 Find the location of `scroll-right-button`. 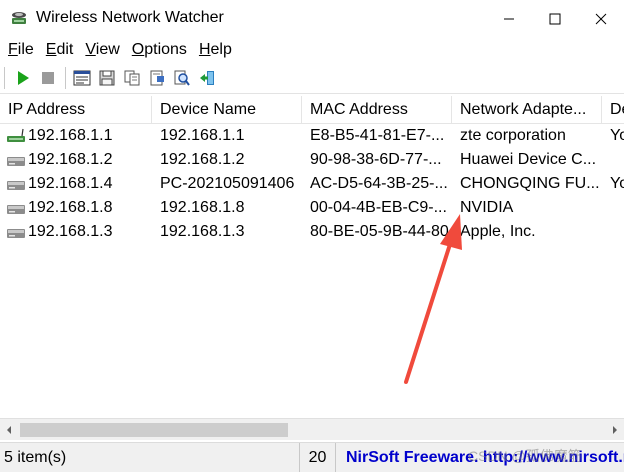

scroll-right-button is located at coordinates (615, 430).